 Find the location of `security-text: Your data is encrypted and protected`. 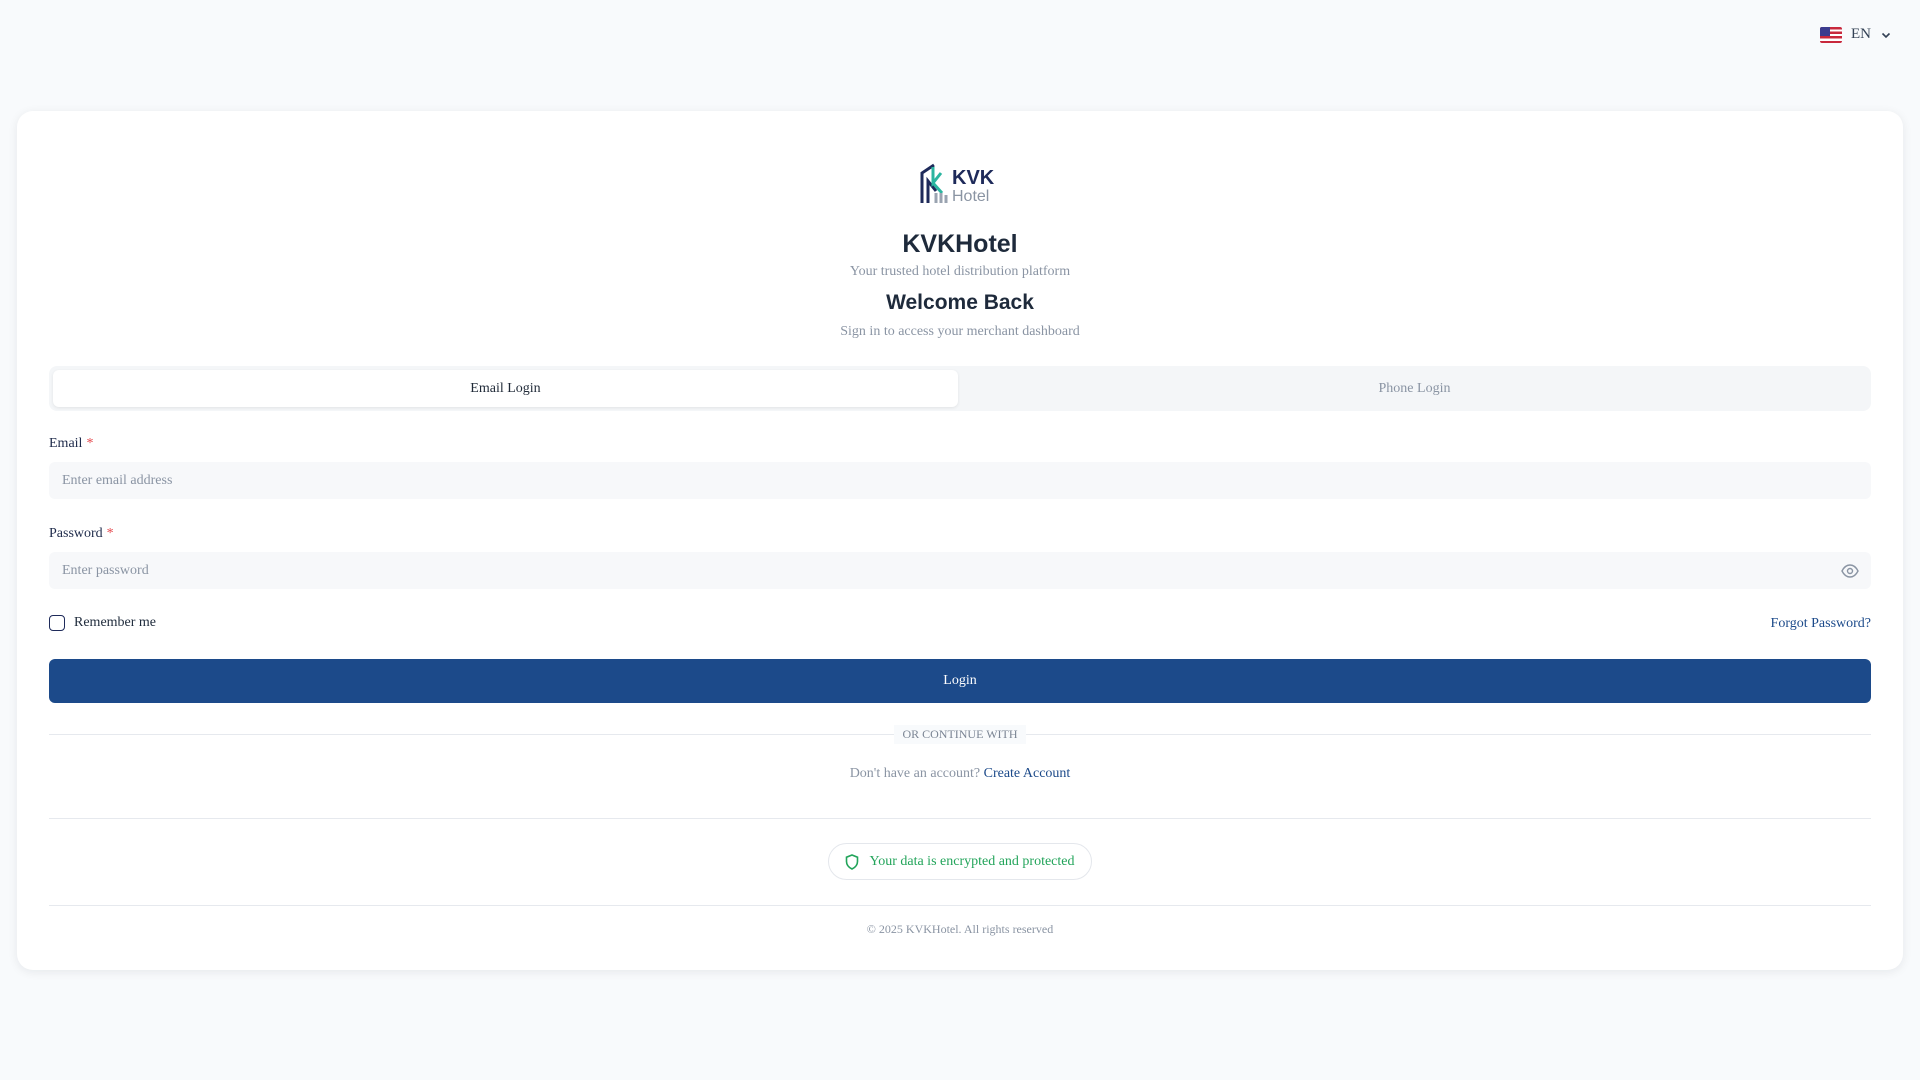

security-text: Your data is encrypted and protected is located at coordinates (972, 861).